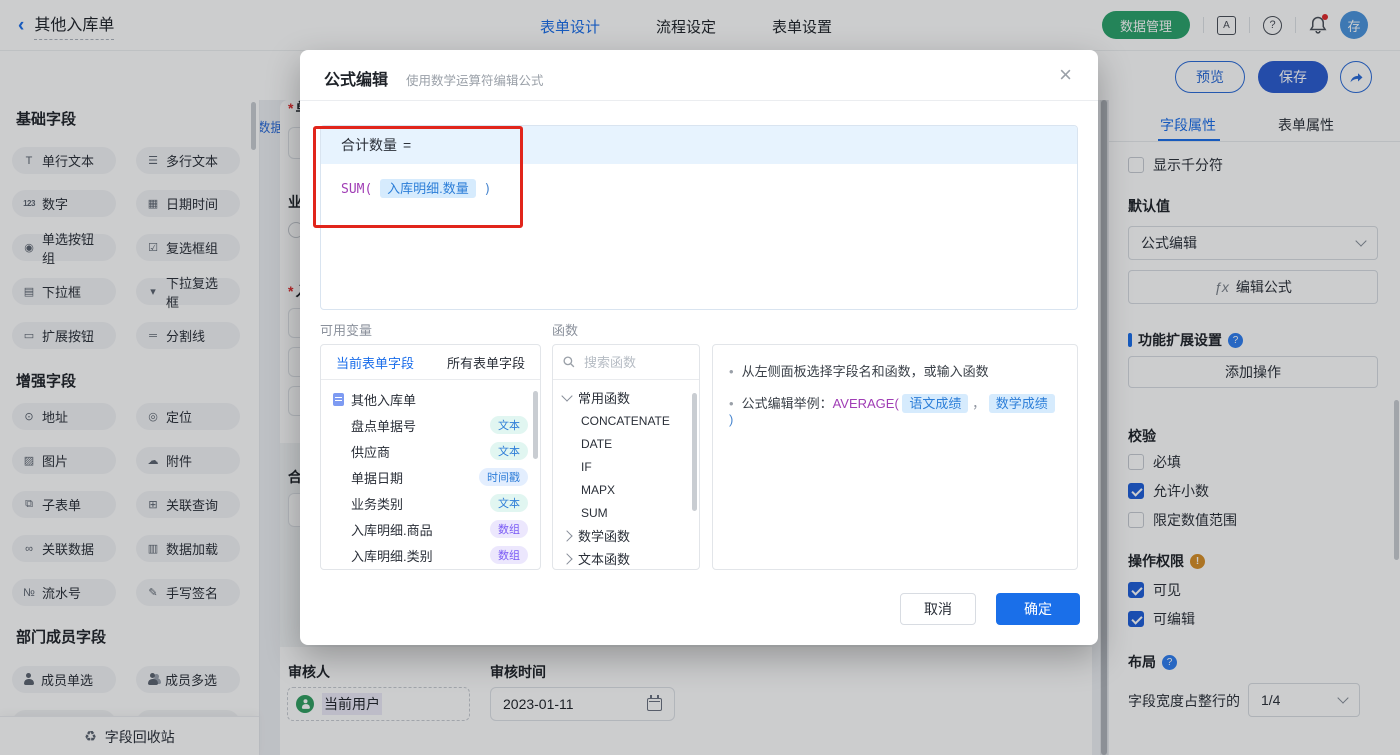 Image resolution: width=1400 pixels, height=755 pixels. Describe the element at coordinates (626, 535) in the screenshot. I see `function-group-math: 数学函数` at that location.